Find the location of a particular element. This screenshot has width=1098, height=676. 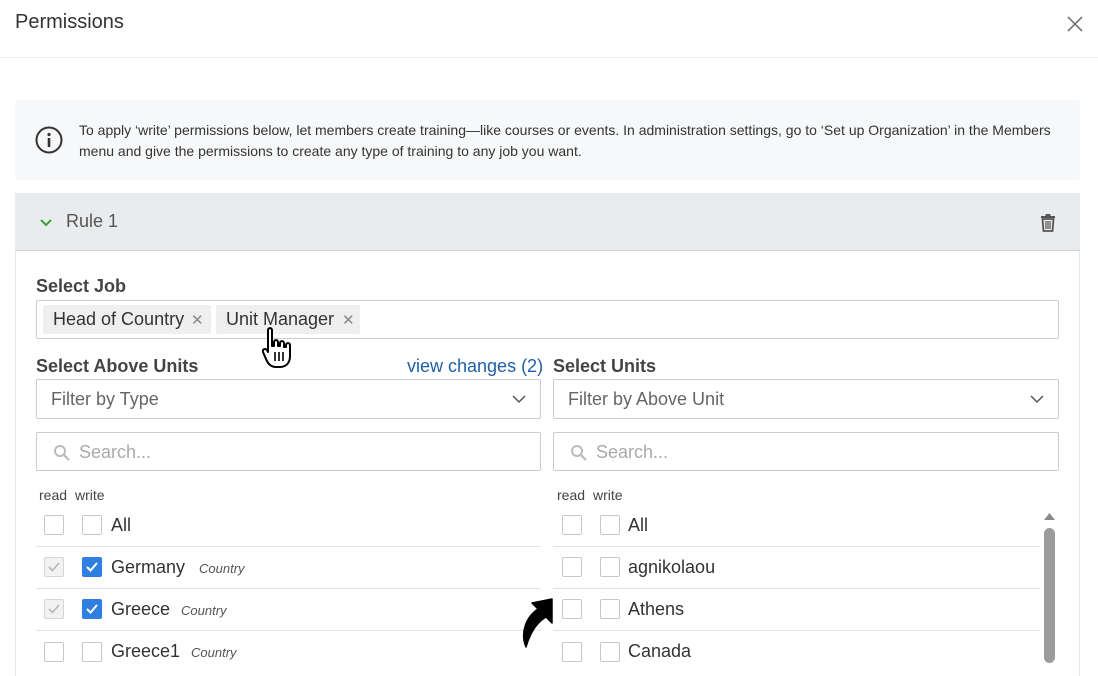

scrollbar-thumb is located at coordinates (1049, 595).